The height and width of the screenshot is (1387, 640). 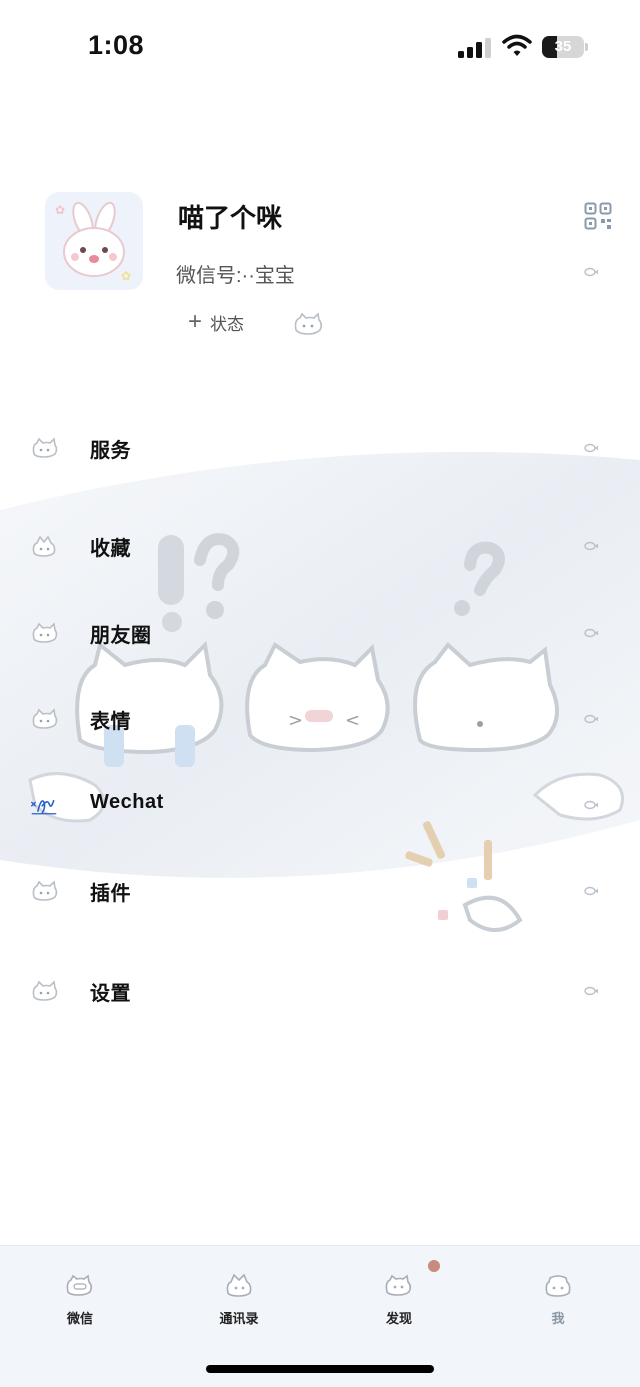 I want to click on tab-contacts: 通讯录, so click(x=239, y=1308).